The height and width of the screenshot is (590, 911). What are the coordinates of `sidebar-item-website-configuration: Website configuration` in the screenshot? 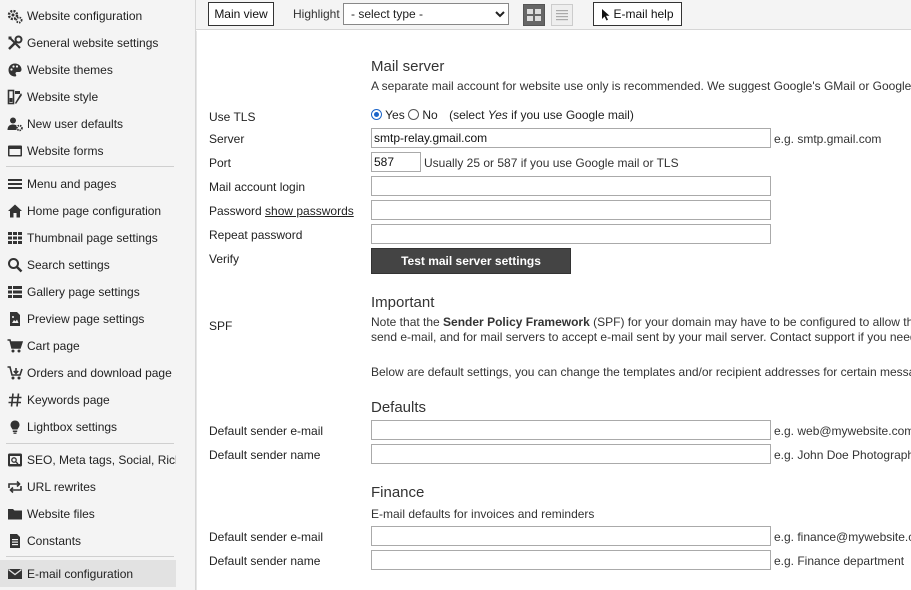 It's located at (88, 15).